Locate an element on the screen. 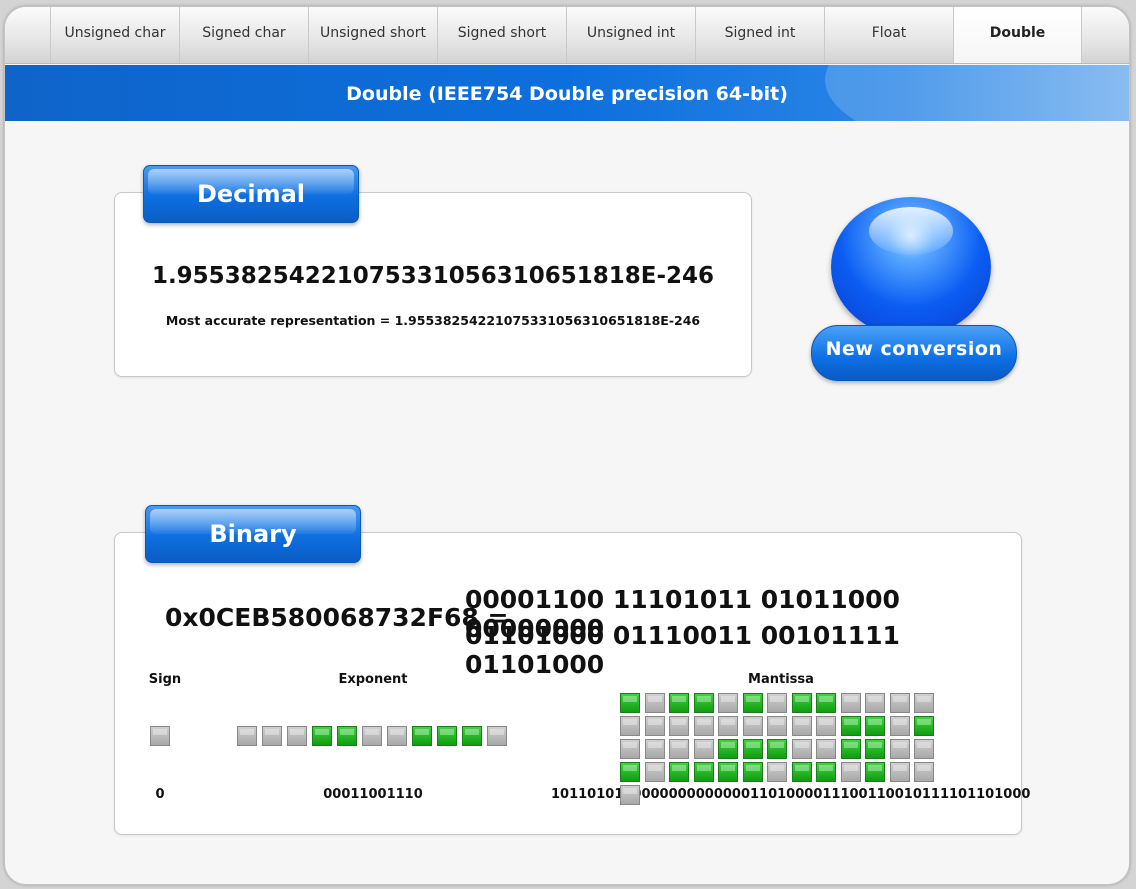 The height and width of the screenshot is (889, 1136). page-title: Double (IEEE754 Double precision 64-bit) is located at coordinates (567, 94).